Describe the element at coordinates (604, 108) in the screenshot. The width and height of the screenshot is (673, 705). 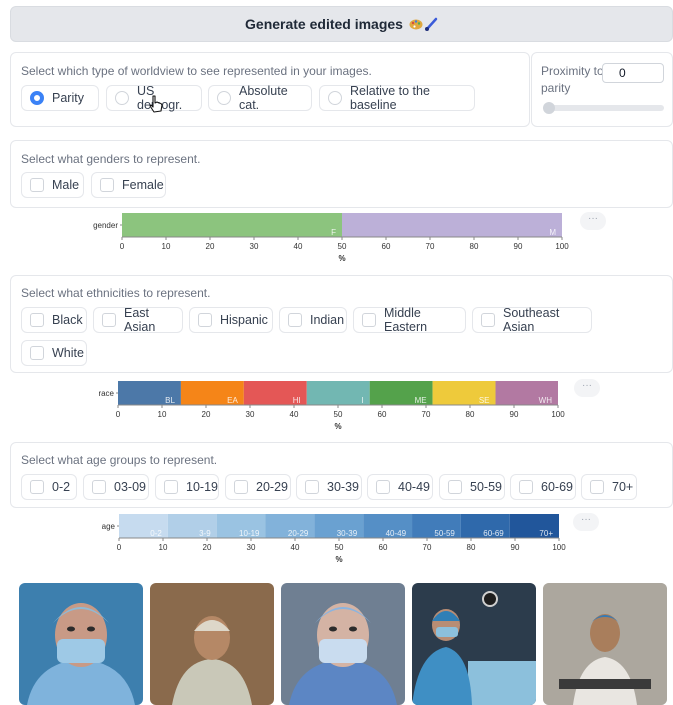
I see `proximity-slider-track` at that location.